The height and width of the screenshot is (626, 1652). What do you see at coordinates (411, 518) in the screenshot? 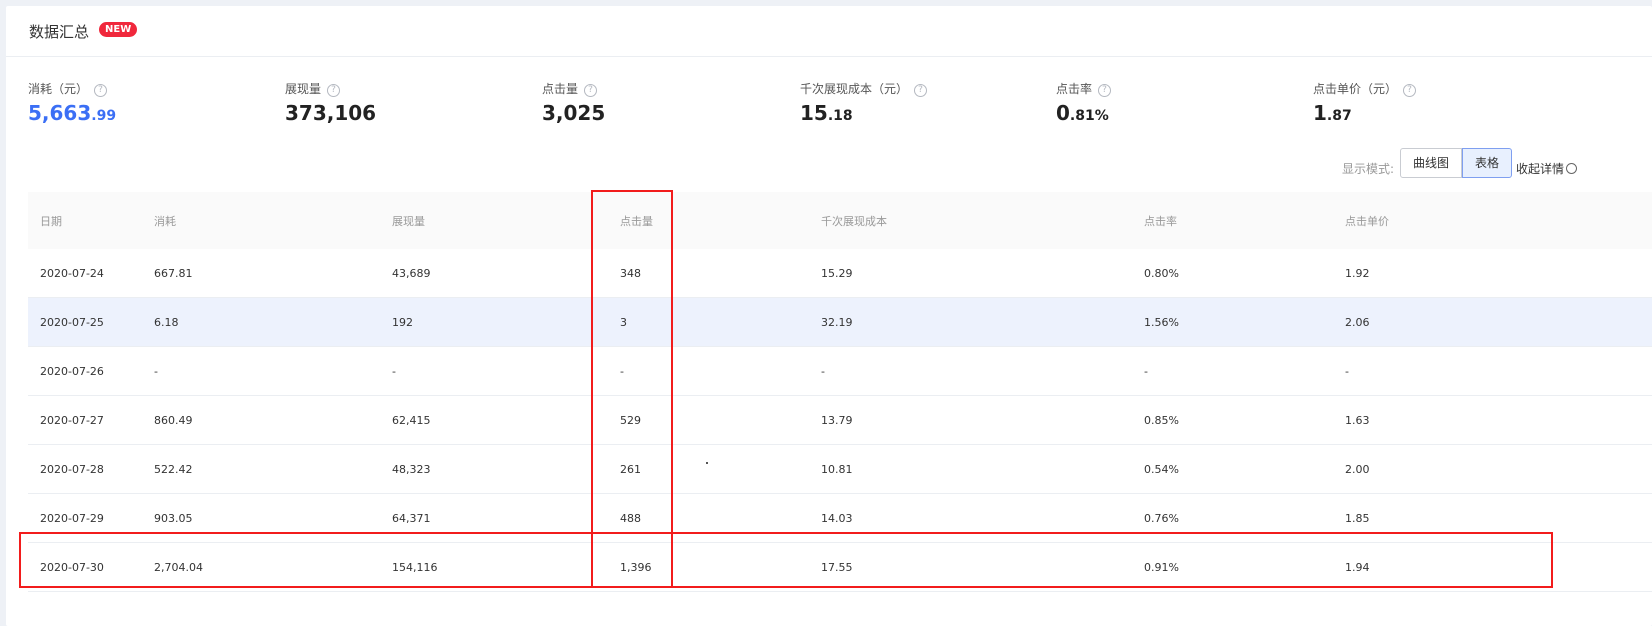
I see `cell-impressions: 64,371` at bounding box center [411, 518].